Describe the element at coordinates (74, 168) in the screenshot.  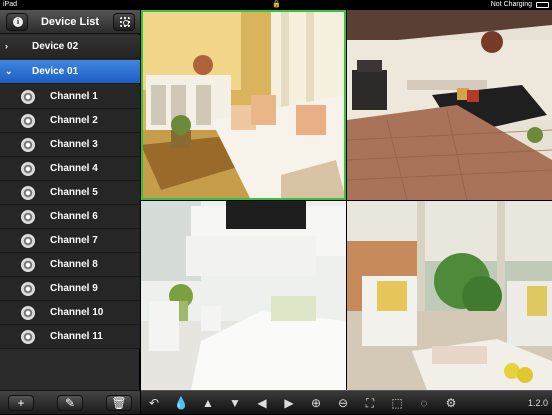
I see `channel-label: Channel 4` at that location.